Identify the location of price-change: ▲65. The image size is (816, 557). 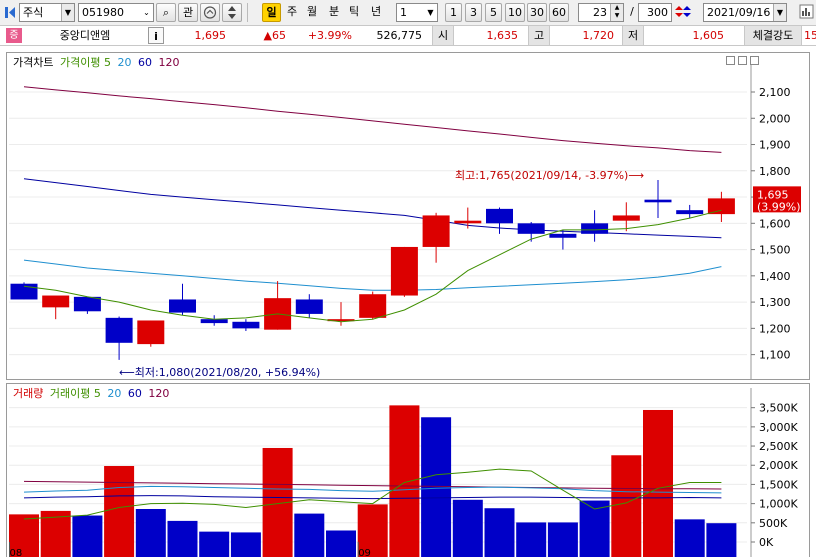
(262, 35).